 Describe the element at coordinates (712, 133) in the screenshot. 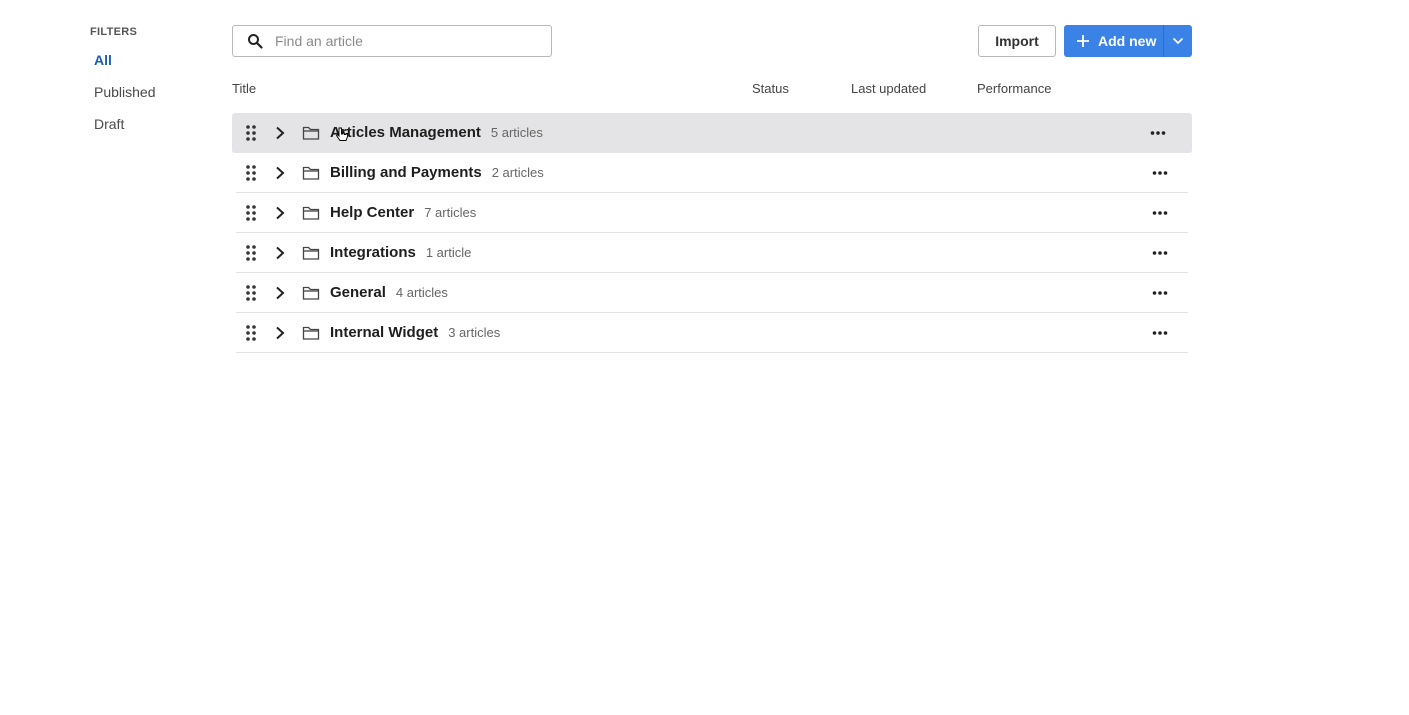

I see `table-row: Articles Management 5 articles` at that location.